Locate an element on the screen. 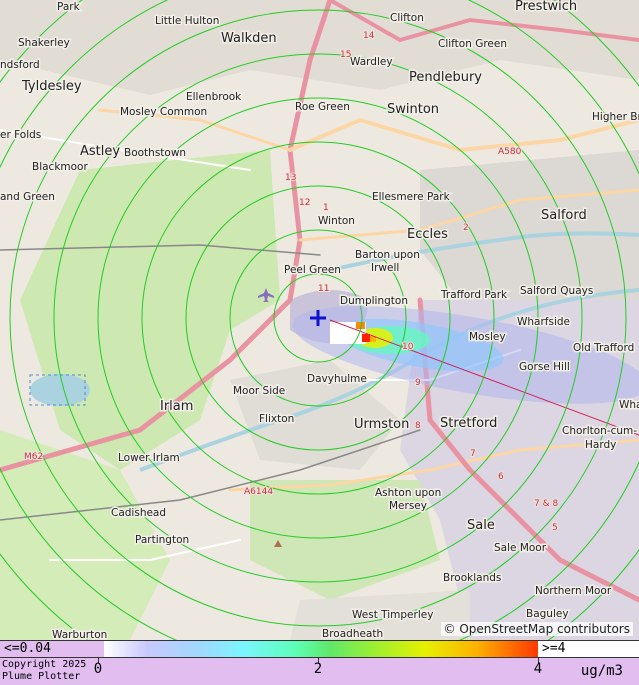  place-label: Urmston is located at coordinates (381, 424).